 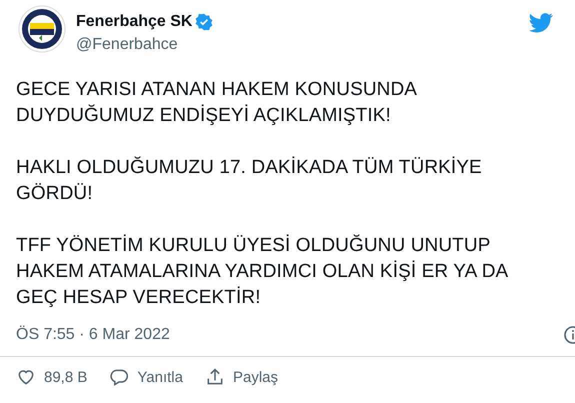 What do you see at coordinates (42, 29) in the screenshot?
I see `avatar-emblem` at bounding box center [42, 29].